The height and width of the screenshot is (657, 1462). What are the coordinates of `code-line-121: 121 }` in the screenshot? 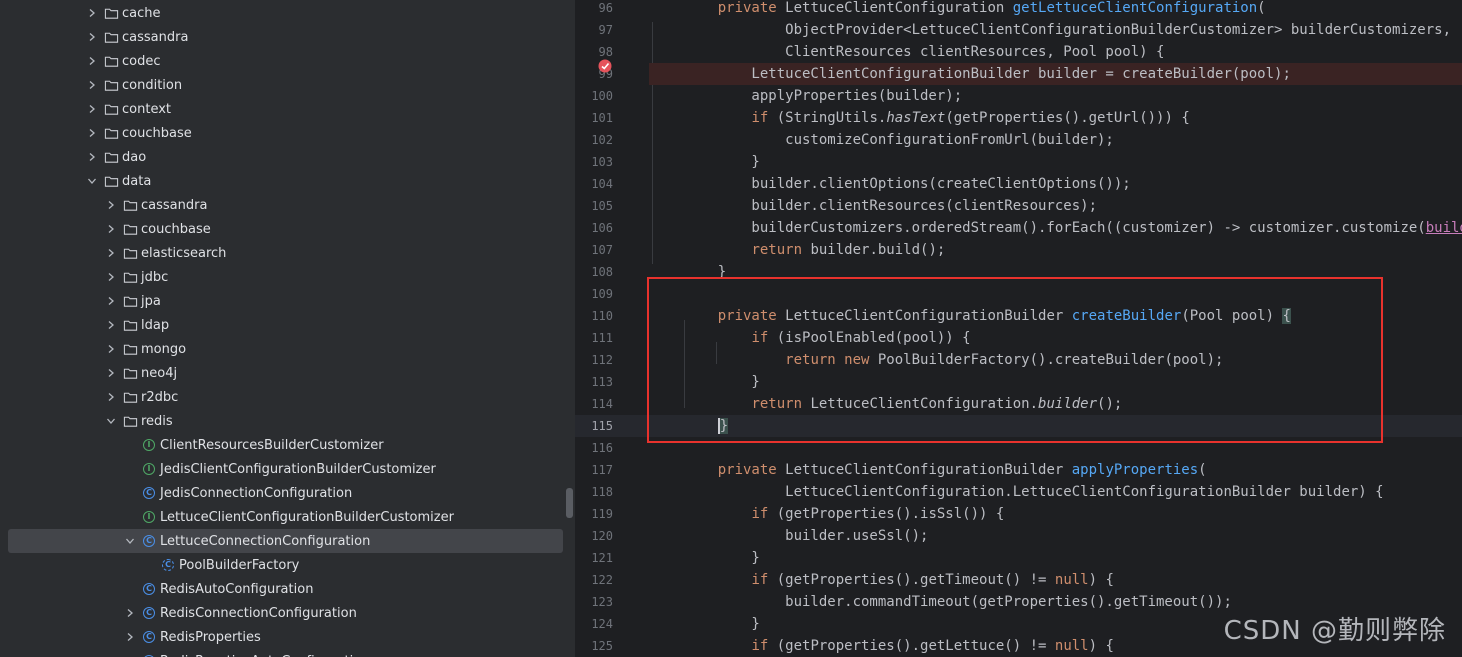 It's located at (1018, 558).